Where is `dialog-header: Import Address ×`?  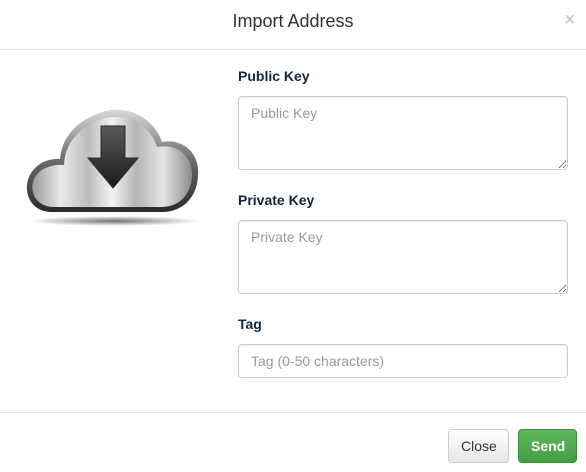
dialog-header: Import Address × is located at coordinates (293, 25).